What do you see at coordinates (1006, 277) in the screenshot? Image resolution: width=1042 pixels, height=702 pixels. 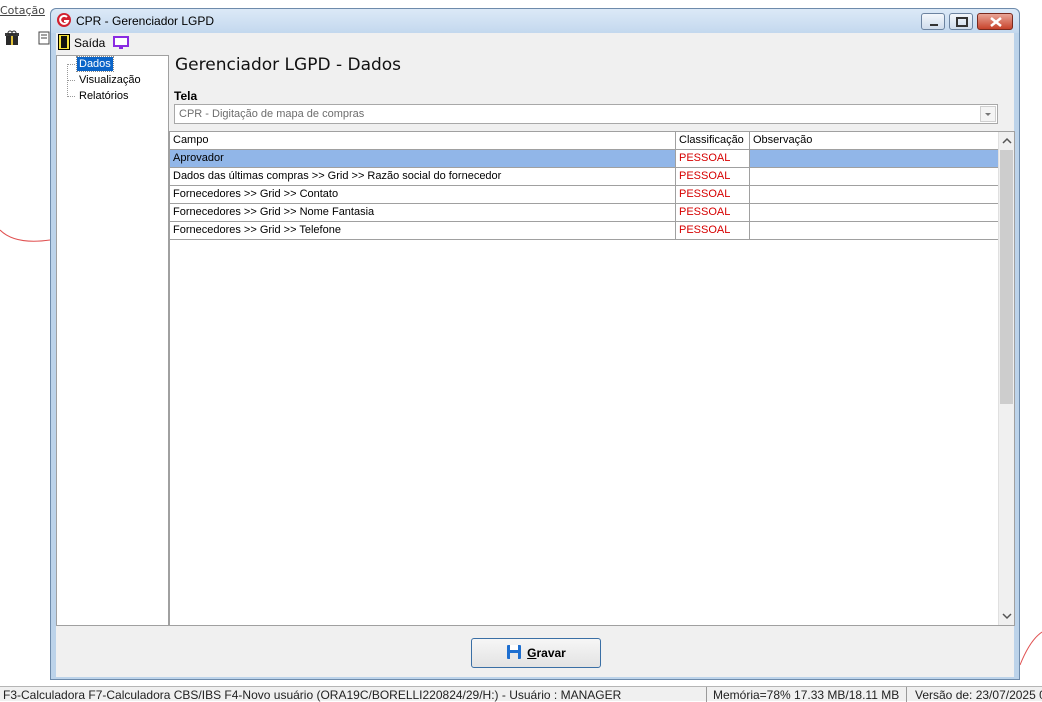 I see `scrollbar-thumb` at bounding box center [1006, 277].